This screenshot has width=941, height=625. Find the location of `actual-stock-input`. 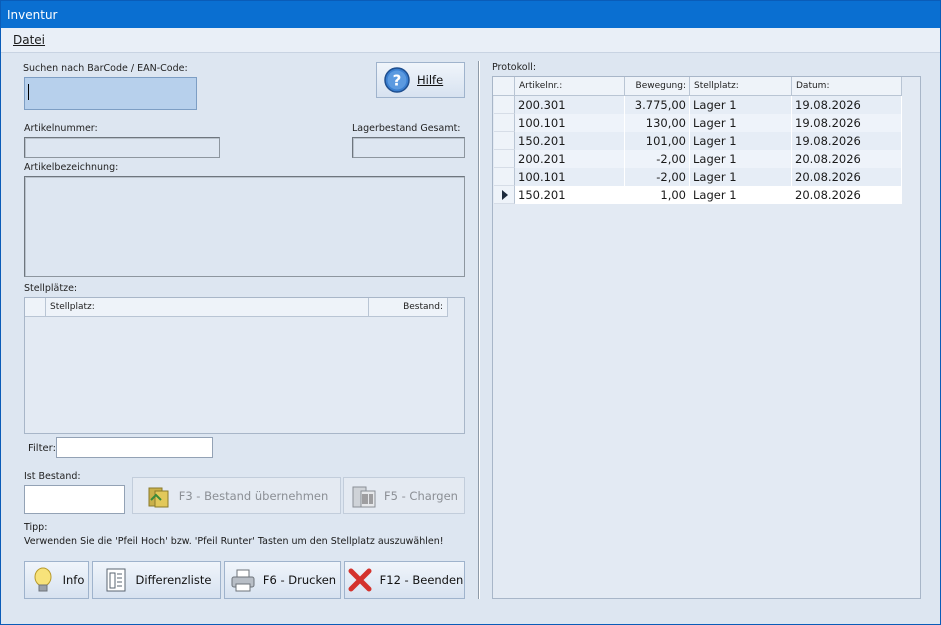

actual-stock-input is located at coordinates (74, 499).